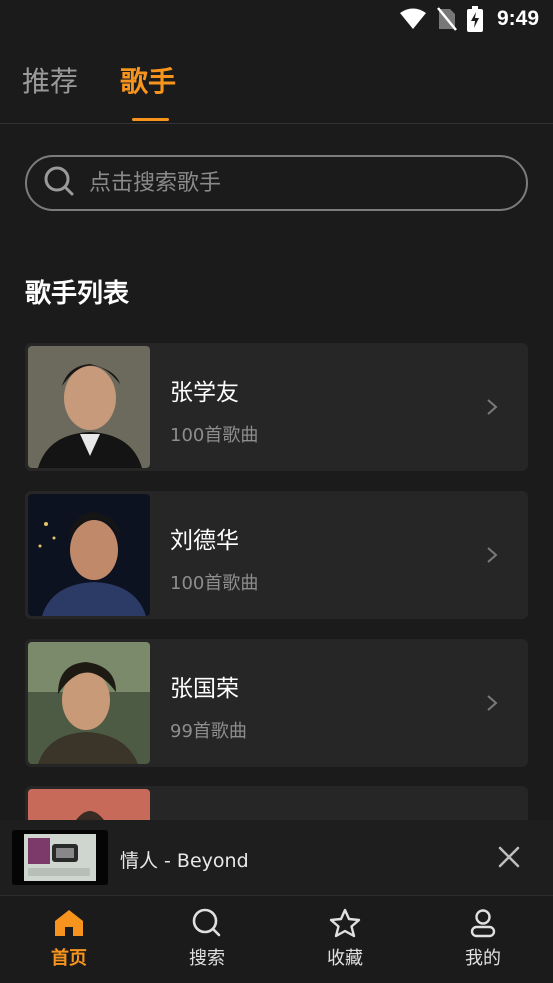  Describe the element at coordinates (345, 958) in the screenshot. I see `nav-favorites-label: 收藏` at that location.